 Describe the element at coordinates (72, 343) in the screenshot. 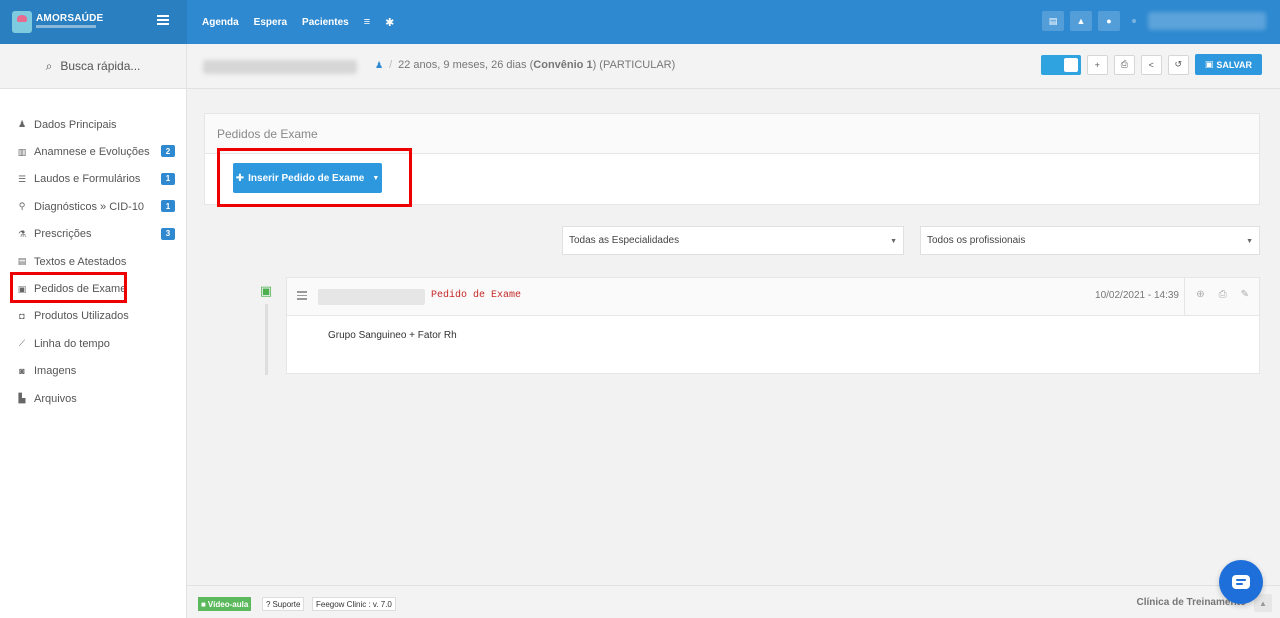

I see `sidebar-item-label: Linha do tempo` at that location.